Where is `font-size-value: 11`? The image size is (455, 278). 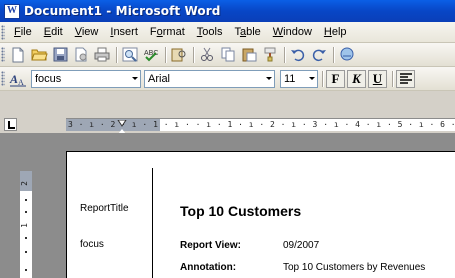
font-size-value: 11 is located at coordinates (290, 78).